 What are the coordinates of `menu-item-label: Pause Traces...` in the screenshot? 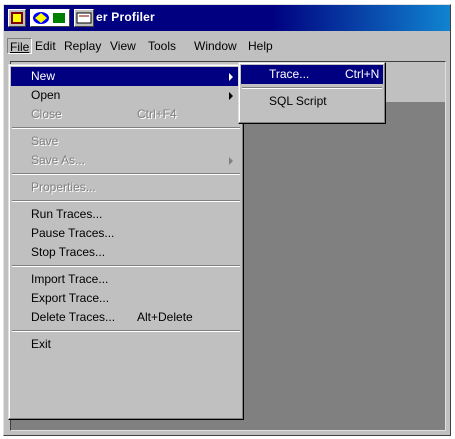 It's located at (73, 233).